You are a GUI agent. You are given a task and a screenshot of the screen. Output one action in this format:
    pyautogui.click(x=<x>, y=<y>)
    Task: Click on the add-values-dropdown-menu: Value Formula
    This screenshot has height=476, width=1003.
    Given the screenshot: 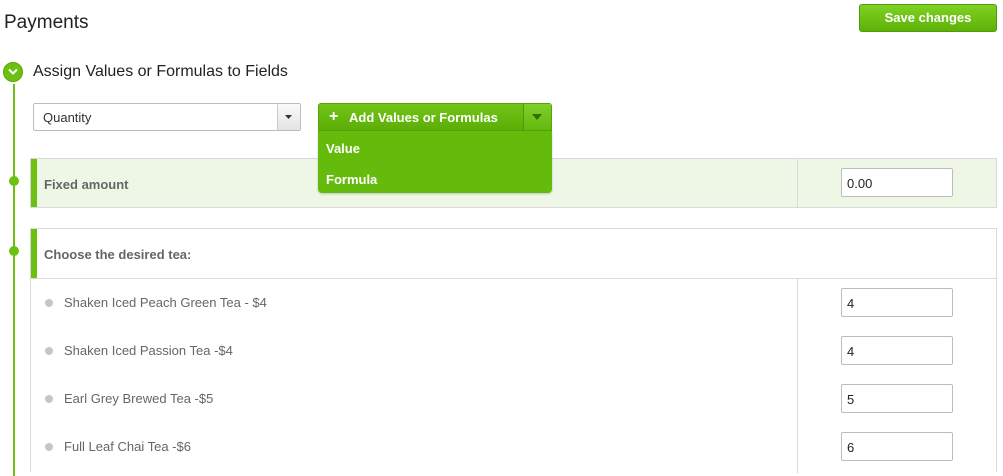 What is the action you would take?
    pyautogui.click(x=435, y=162)
    